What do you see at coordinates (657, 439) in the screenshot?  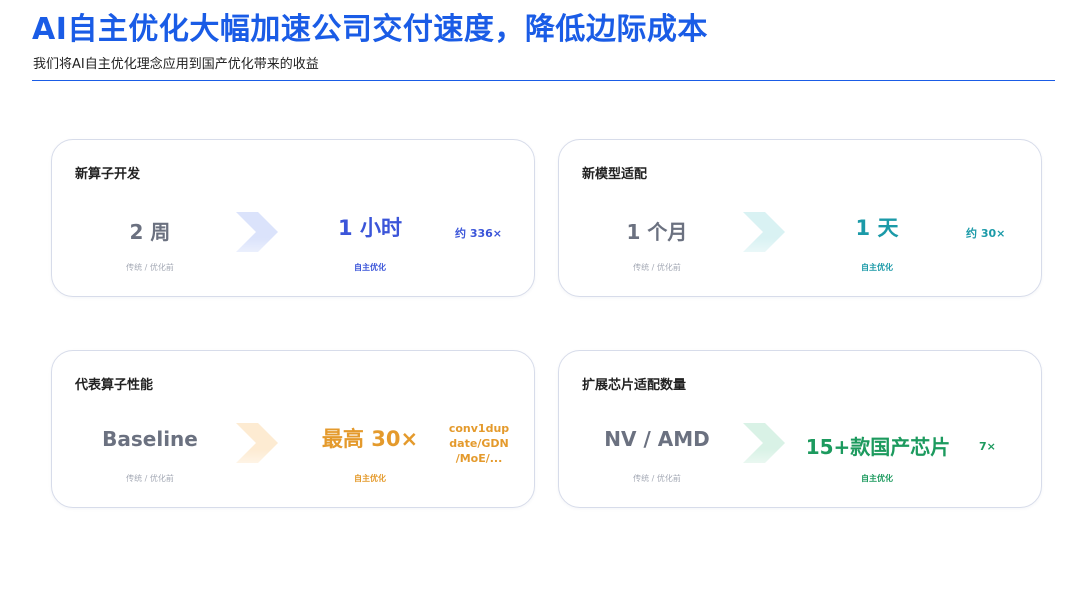 I see `before-value: NV / AMD` at bounding box center [657, 439].